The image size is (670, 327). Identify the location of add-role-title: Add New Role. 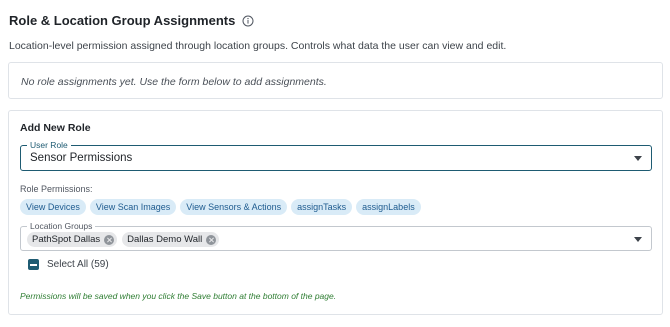
(55, 128).